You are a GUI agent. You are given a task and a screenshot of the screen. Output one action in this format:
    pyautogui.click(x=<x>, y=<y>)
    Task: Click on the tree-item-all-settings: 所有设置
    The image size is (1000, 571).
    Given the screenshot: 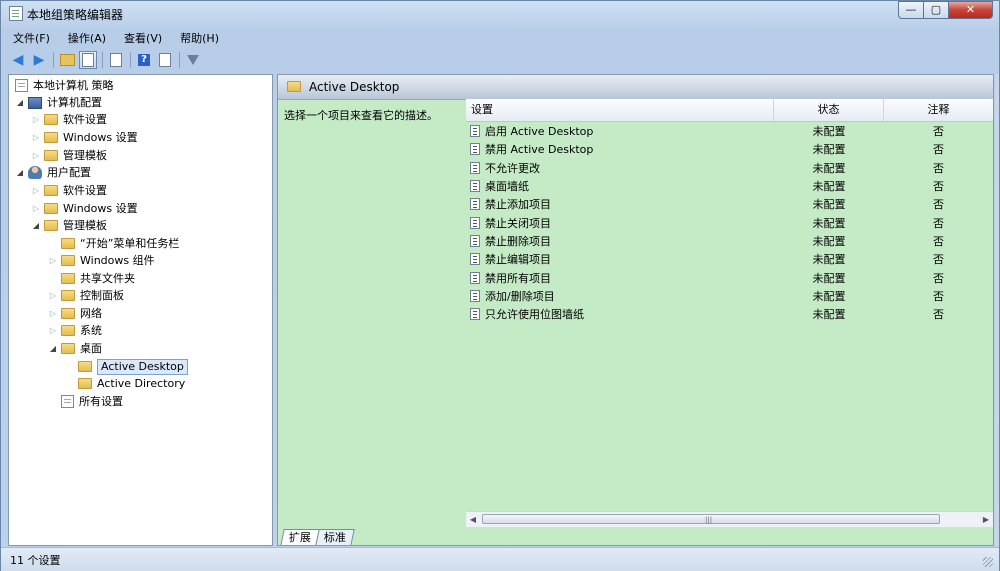 What is the action you would take?
    pyautogui.click(x=85, y=401)
    